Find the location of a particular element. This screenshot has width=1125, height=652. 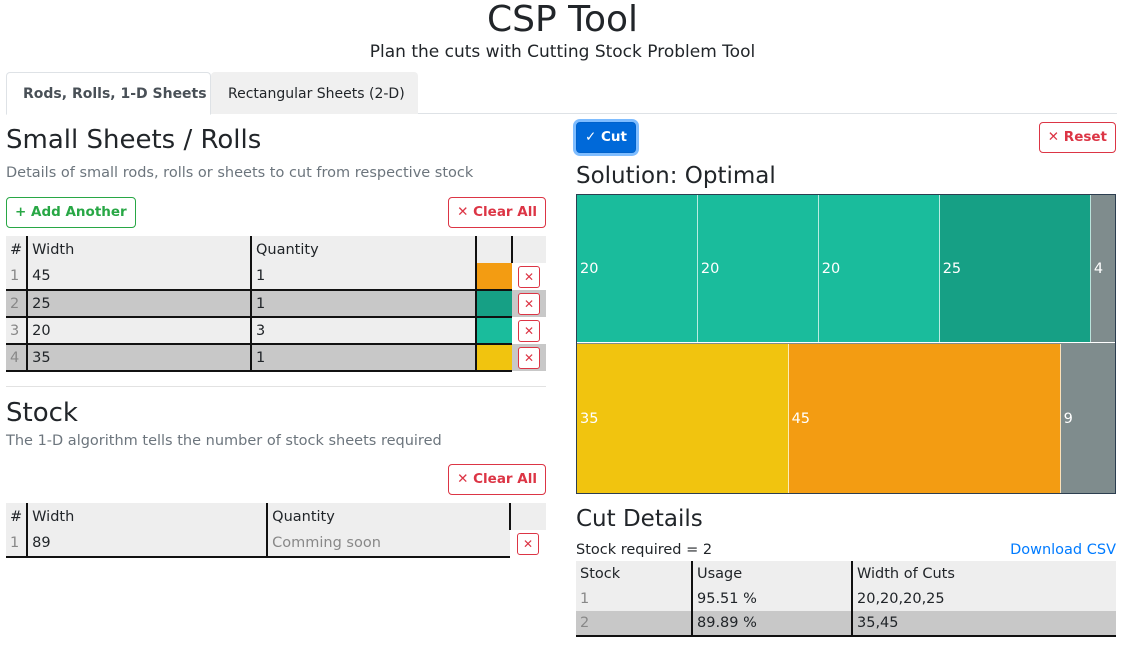

stock-bar: 20 20 20 25 4 is located at coordinates (846, 269).